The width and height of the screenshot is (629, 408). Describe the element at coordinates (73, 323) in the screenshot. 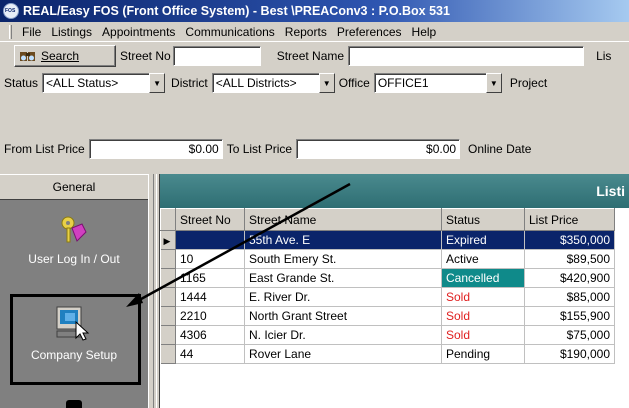

I see `company-setup-icon` at that location.